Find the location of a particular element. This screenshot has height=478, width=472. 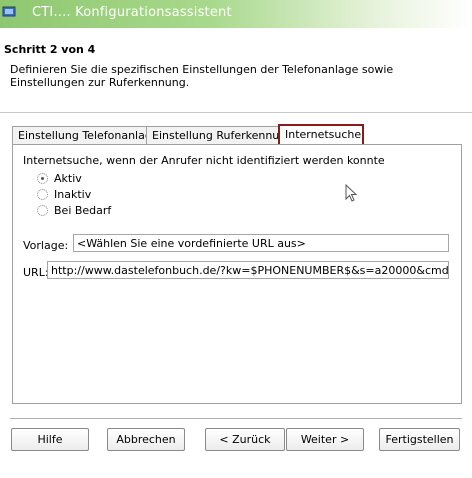

step-title: Schritt 2 von 4 is located at coordinates (50, 49).